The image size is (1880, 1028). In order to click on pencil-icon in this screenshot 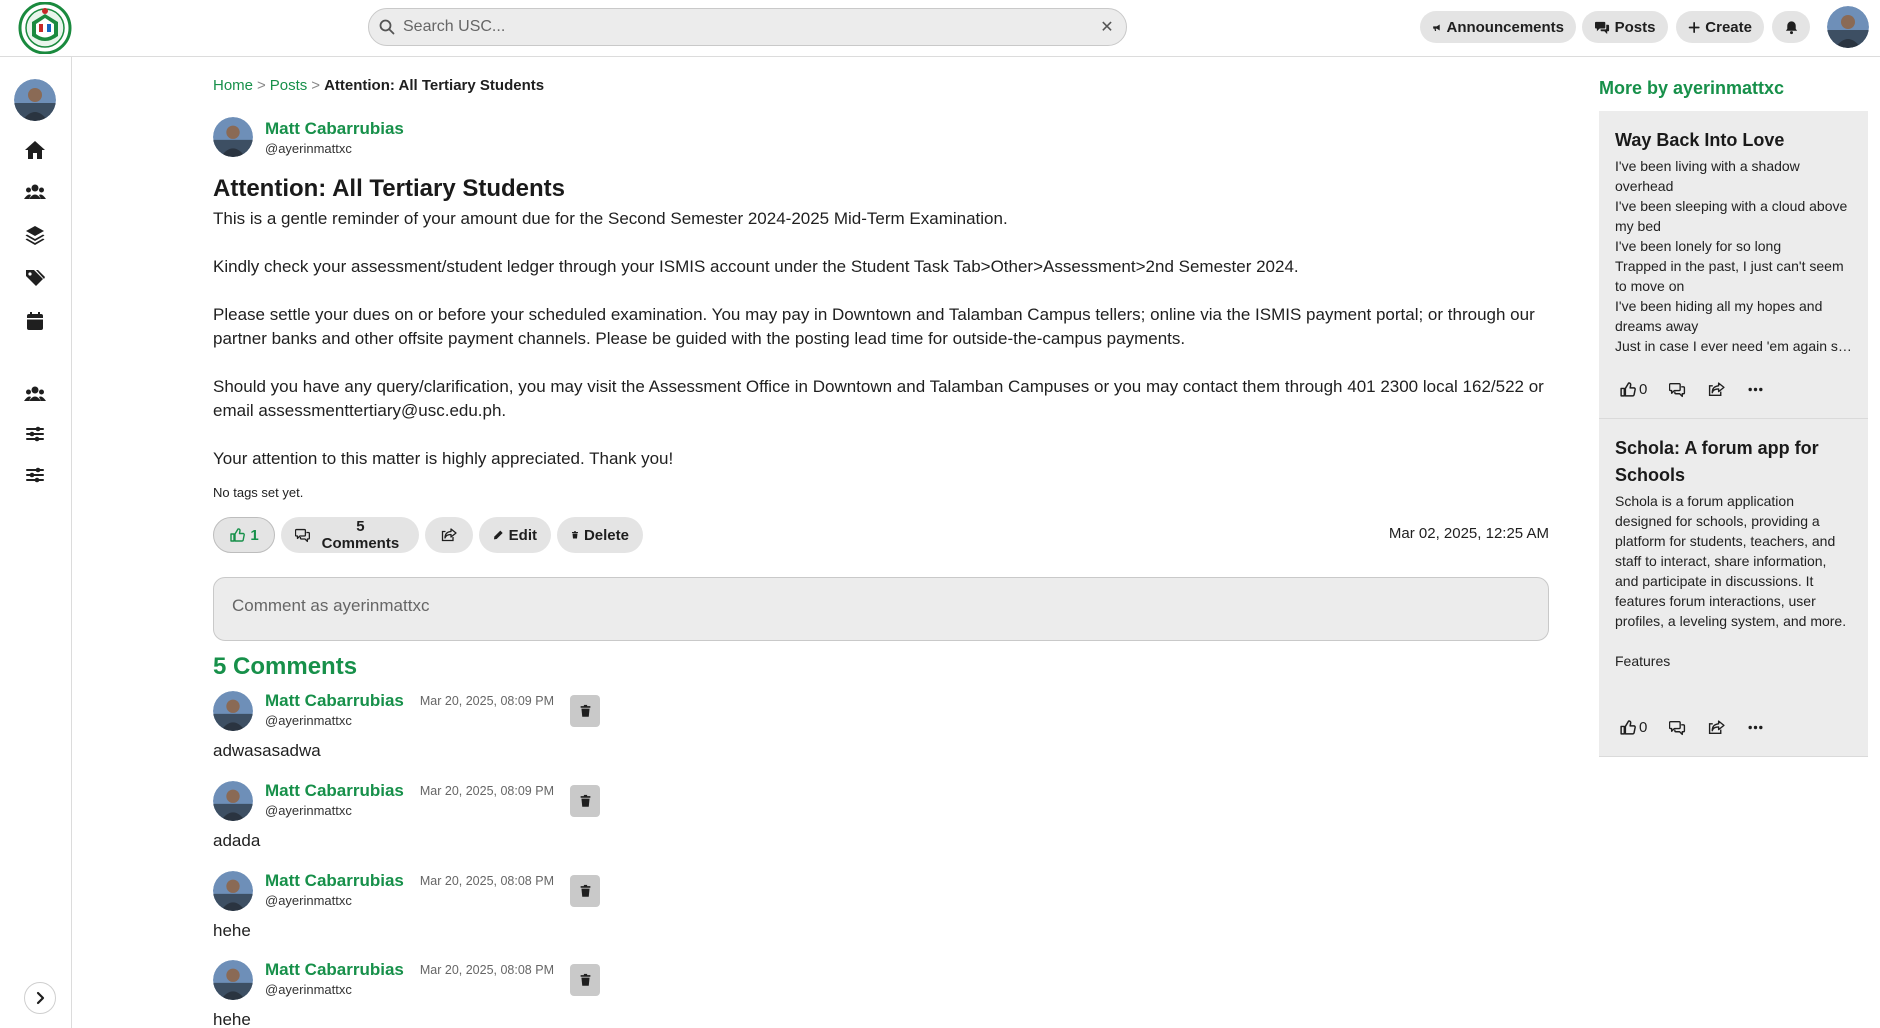, I will do `click(498, 535)`.